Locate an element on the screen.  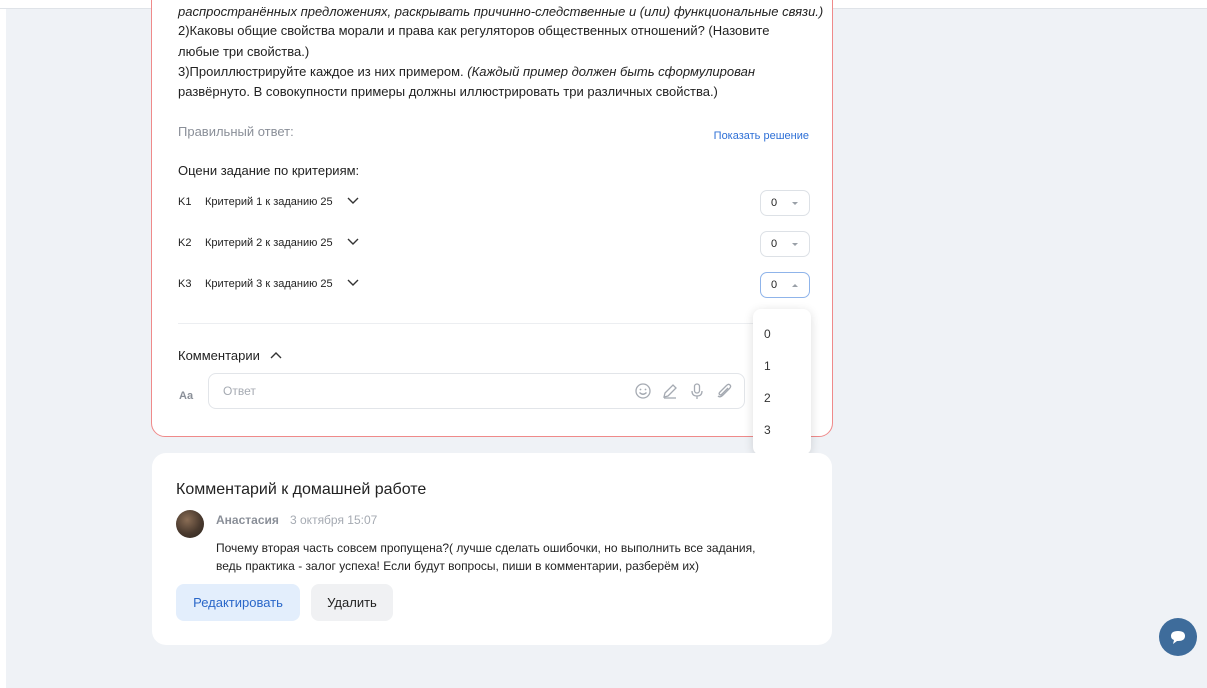
criterion-row-k3: K3 Критерий 3 к заданию 25 0 is located at coordinates (494, 286).